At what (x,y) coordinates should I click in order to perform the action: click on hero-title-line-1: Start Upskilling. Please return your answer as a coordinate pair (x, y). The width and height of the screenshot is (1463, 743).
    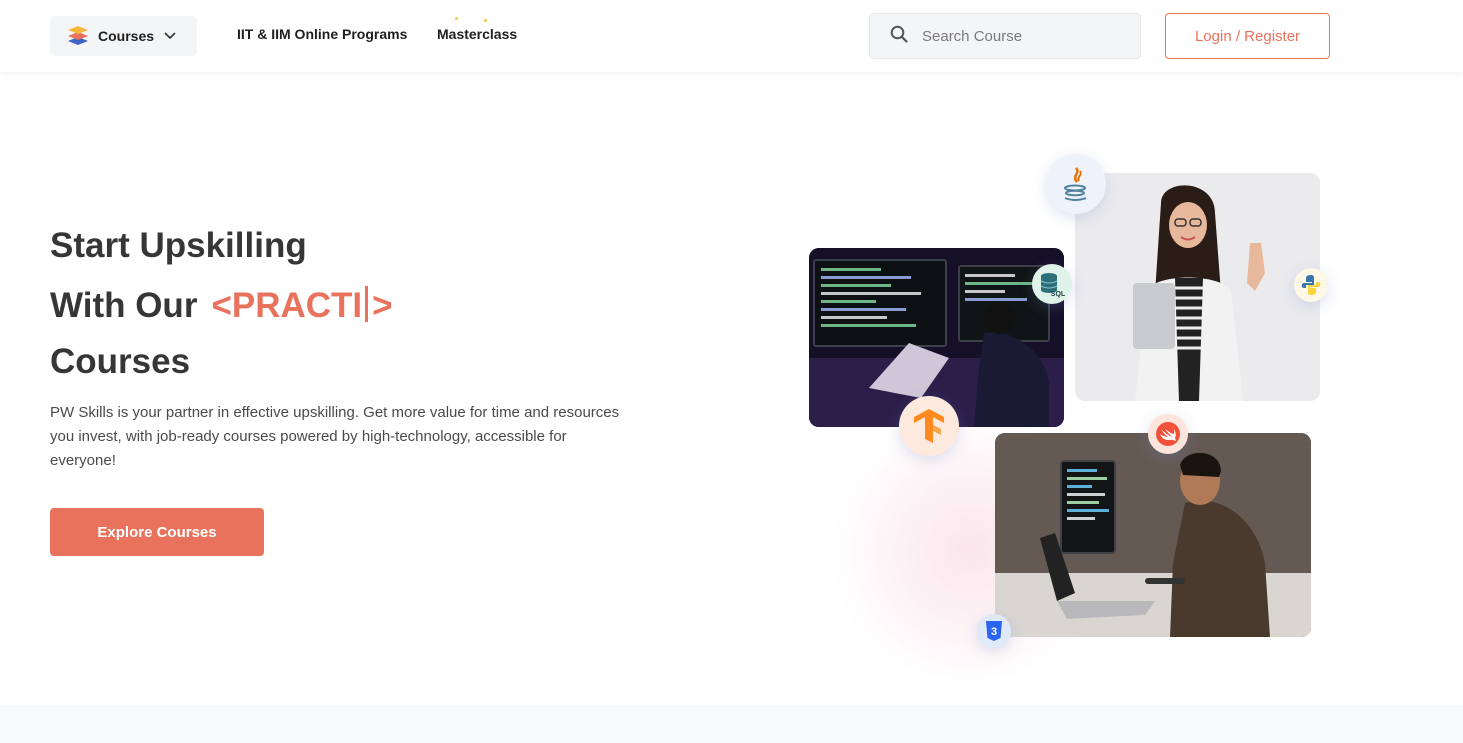
    Looking at the image, I should click on (178, 245).